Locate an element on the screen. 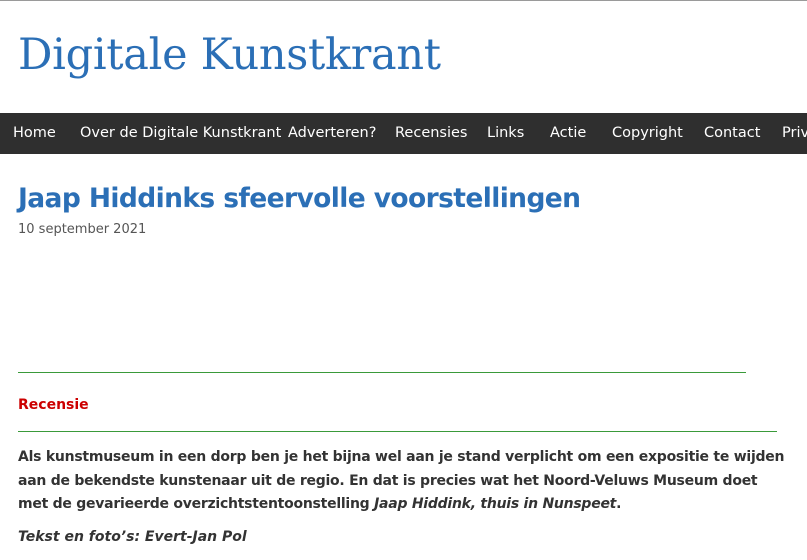 The width and height of the screenshot is (807, 560). divider-top is located at coordinates (382, 372).